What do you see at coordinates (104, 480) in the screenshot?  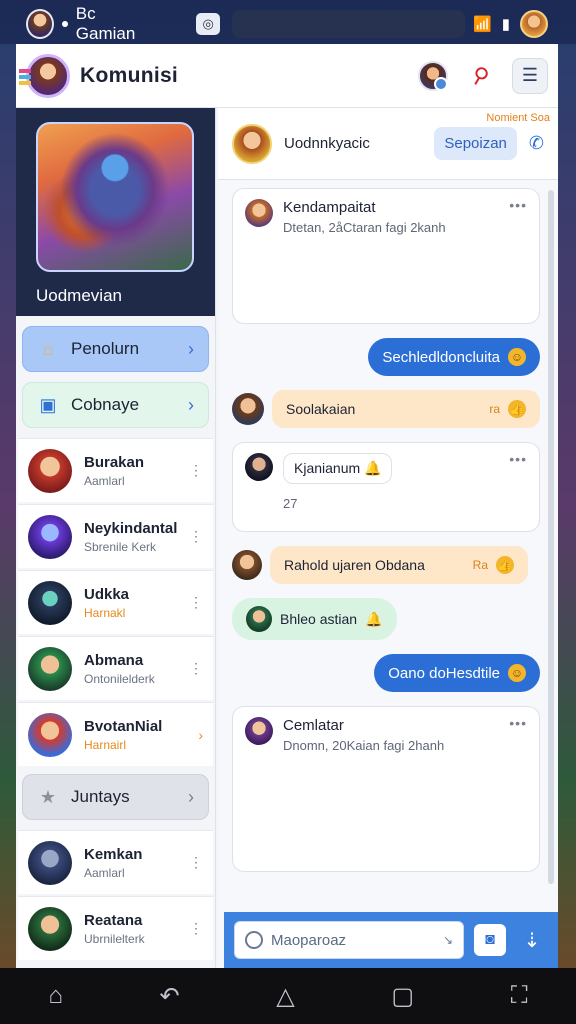 I see `contact-status: Aamlarl` at bounding box center [104, 480].